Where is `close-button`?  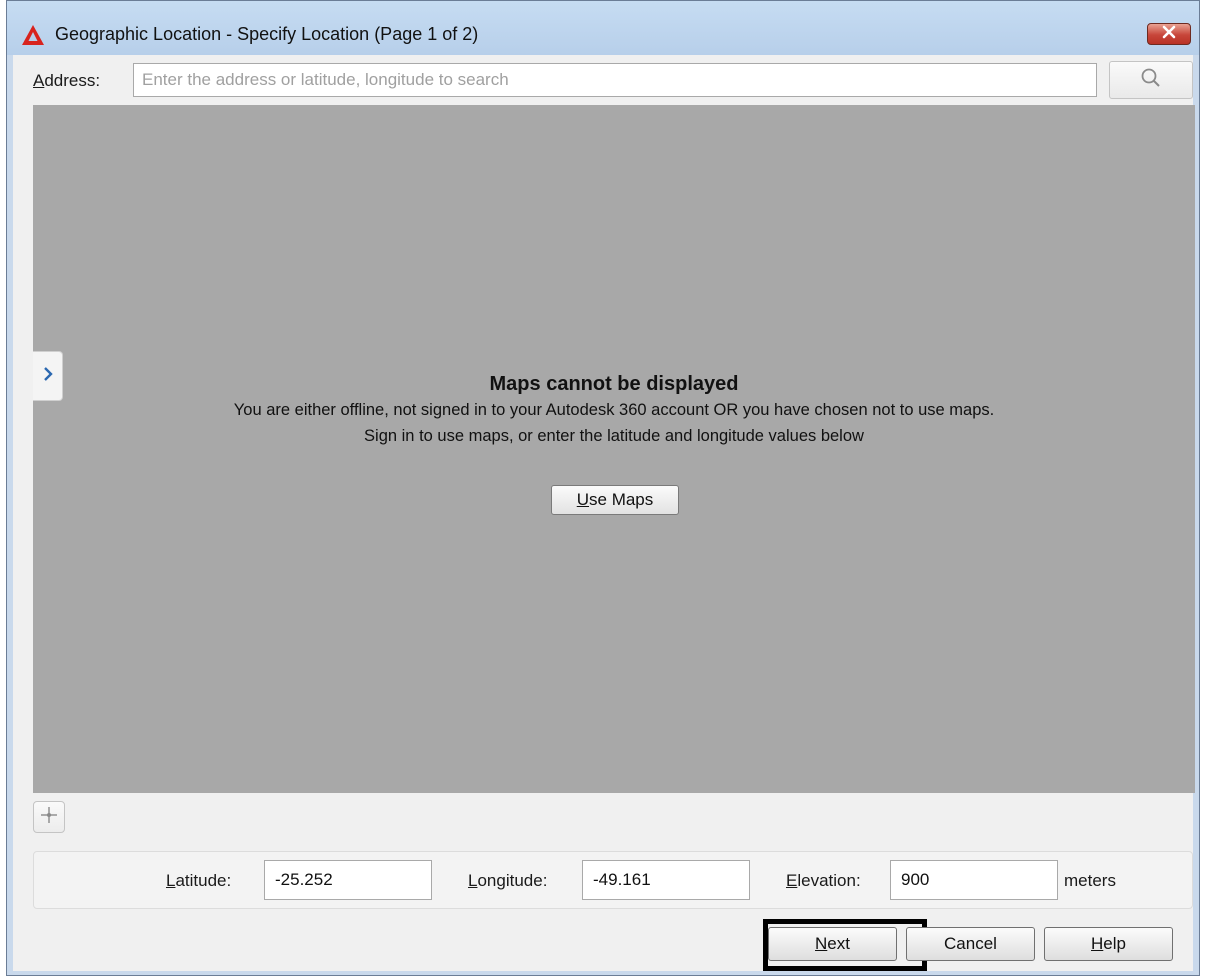
close-button is located at coordinates (1169, 34).